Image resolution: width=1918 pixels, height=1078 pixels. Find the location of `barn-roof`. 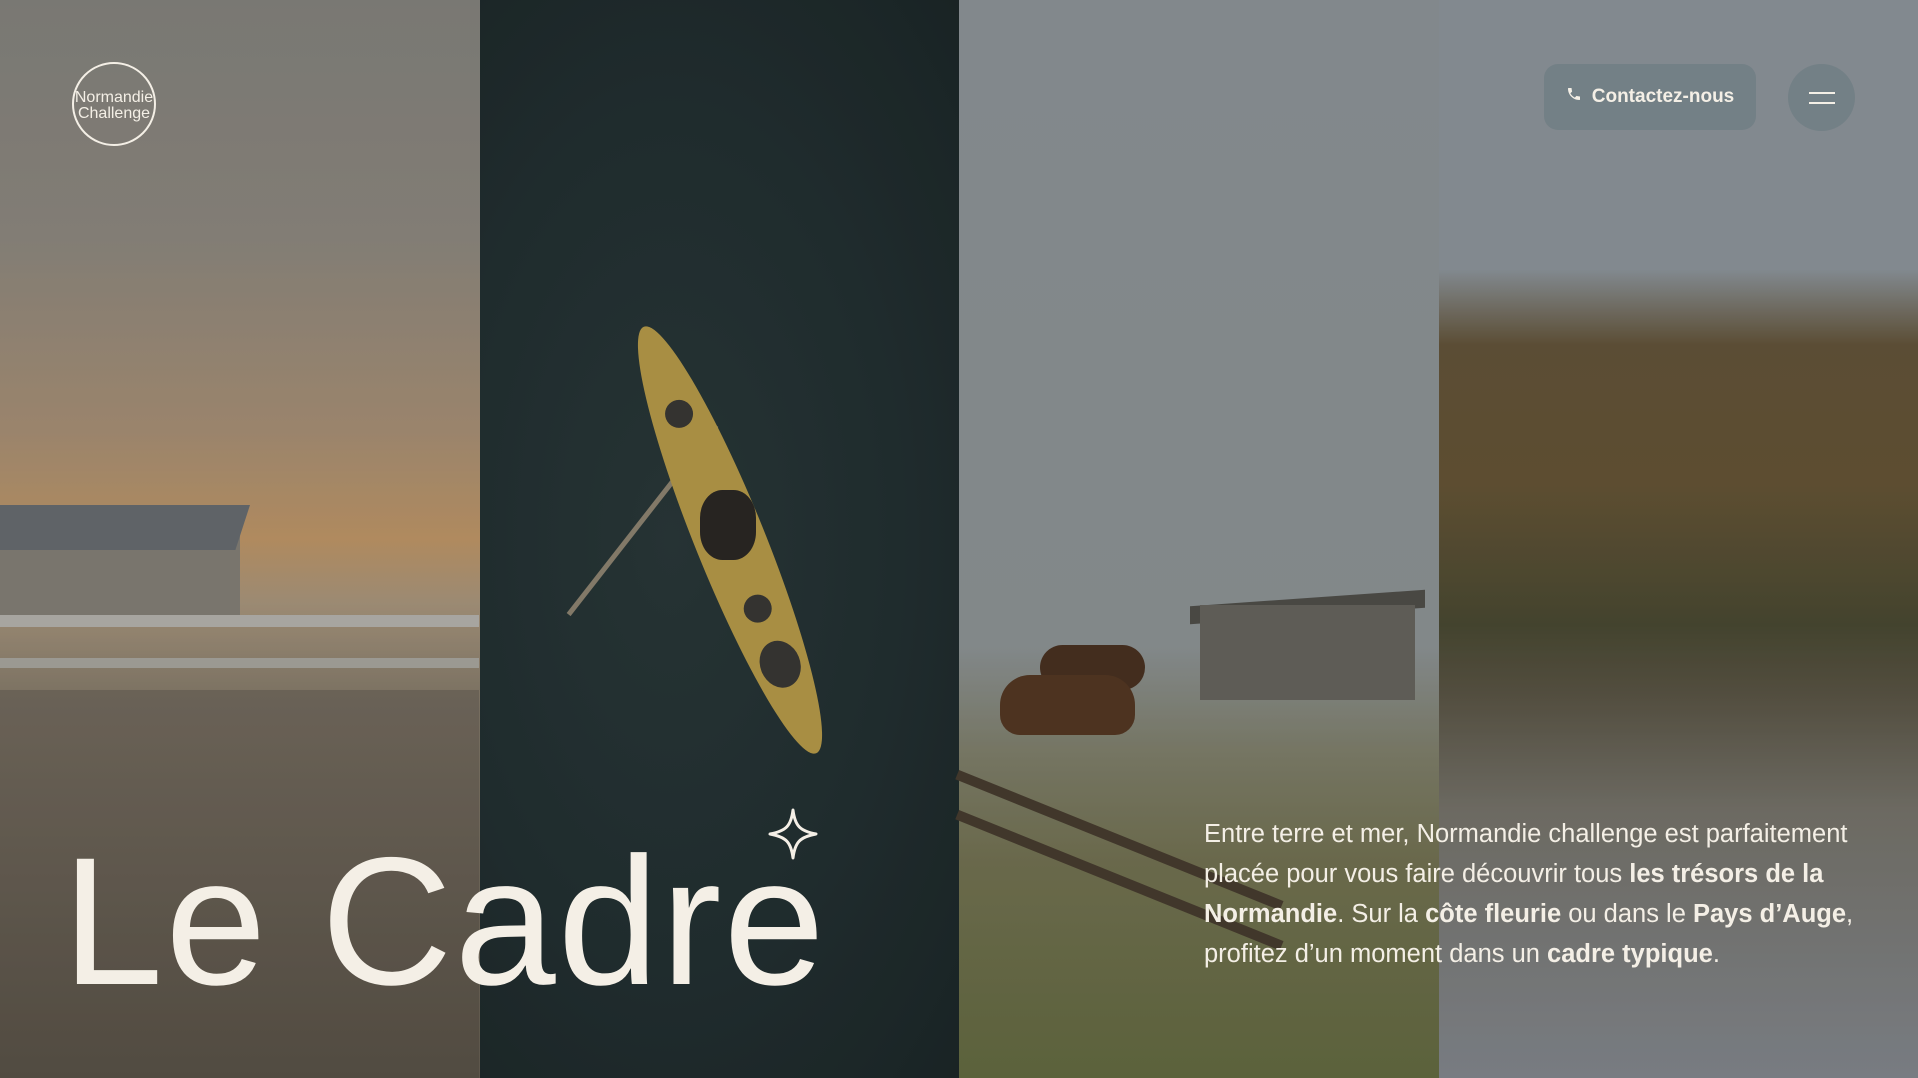

barn-roof is located at coordinates (125, 527).